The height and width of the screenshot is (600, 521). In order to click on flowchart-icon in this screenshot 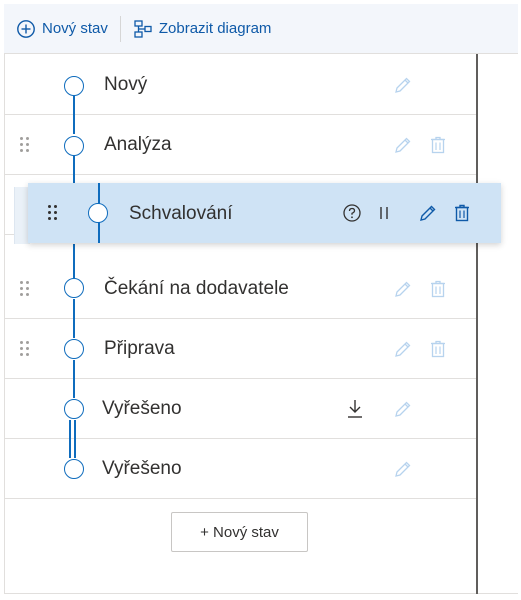, I will do `click(143, 29)`.